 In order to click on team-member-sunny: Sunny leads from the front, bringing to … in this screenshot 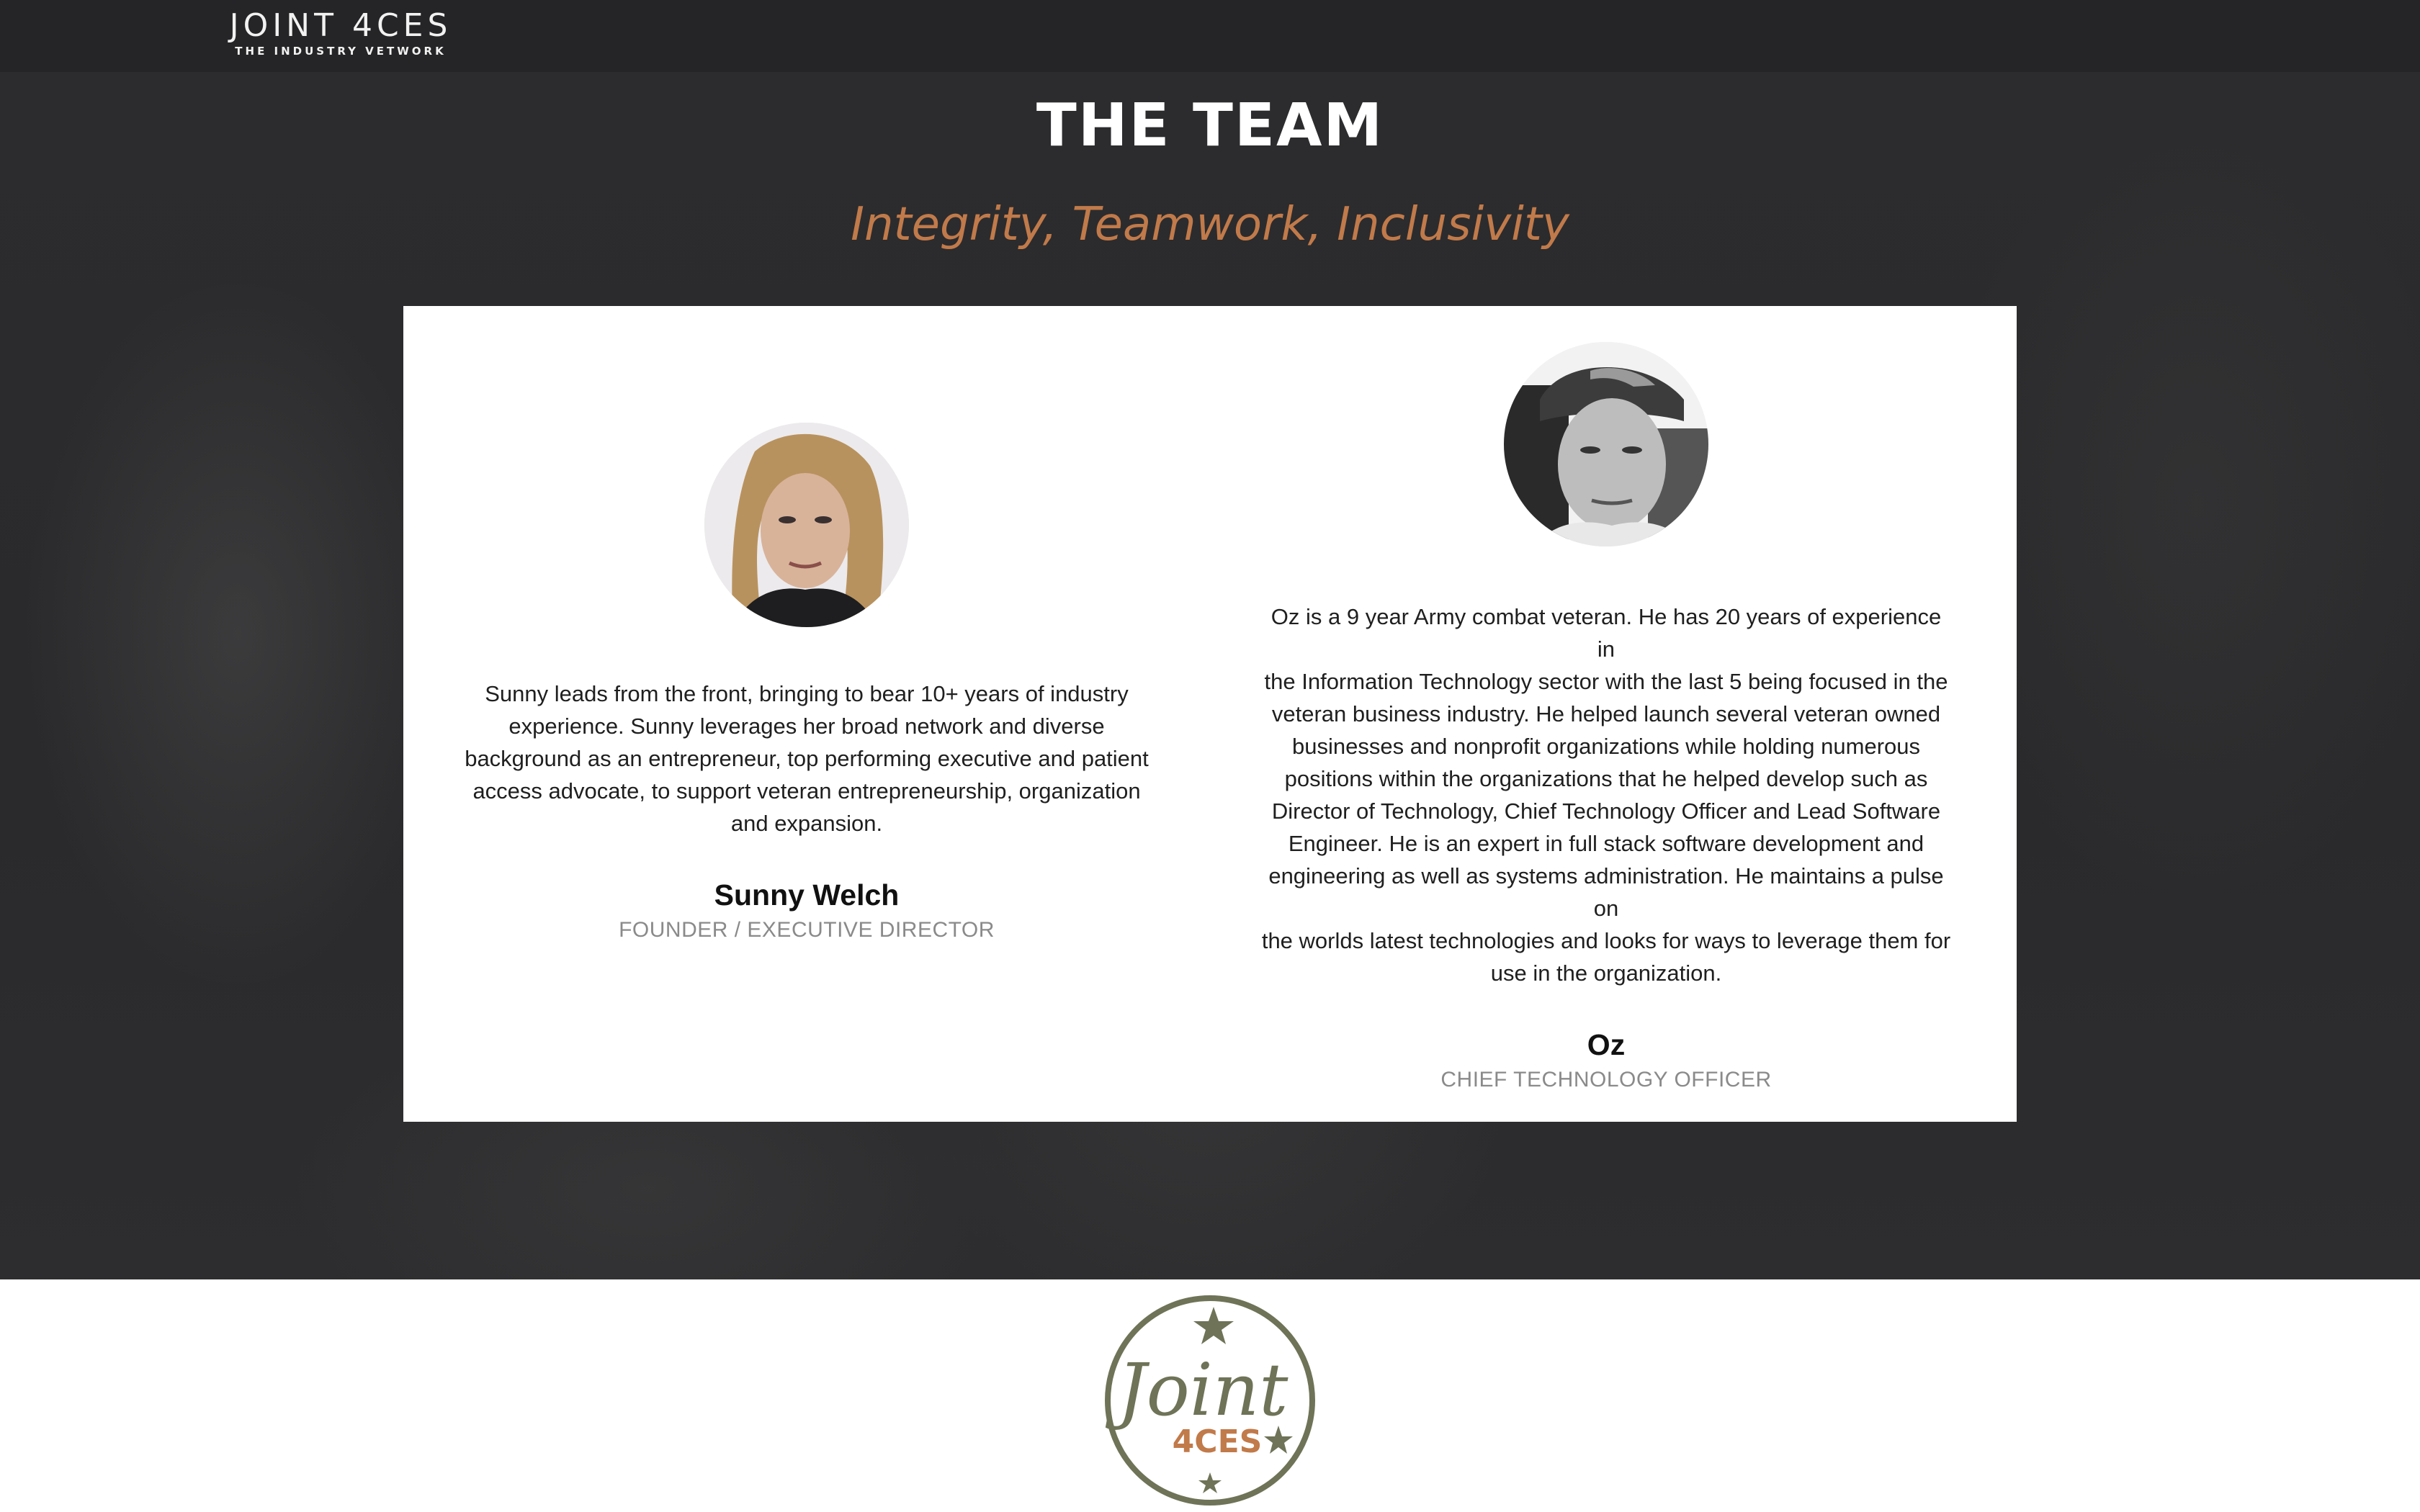, I will do `click(807, 684)`.